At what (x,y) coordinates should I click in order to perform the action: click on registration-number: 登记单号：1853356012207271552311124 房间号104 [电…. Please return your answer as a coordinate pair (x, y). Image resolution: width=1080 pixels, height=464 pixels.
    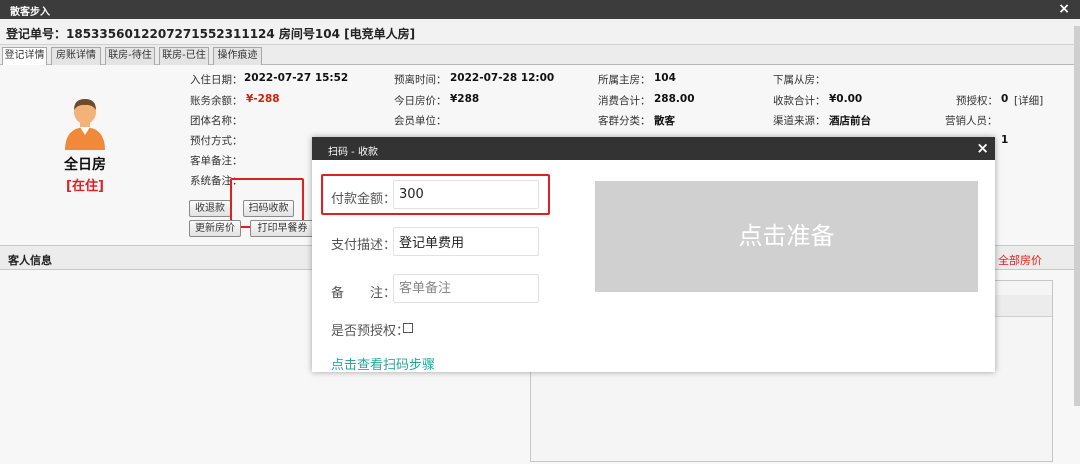
    Looking at the image, I should click on (211, 34).